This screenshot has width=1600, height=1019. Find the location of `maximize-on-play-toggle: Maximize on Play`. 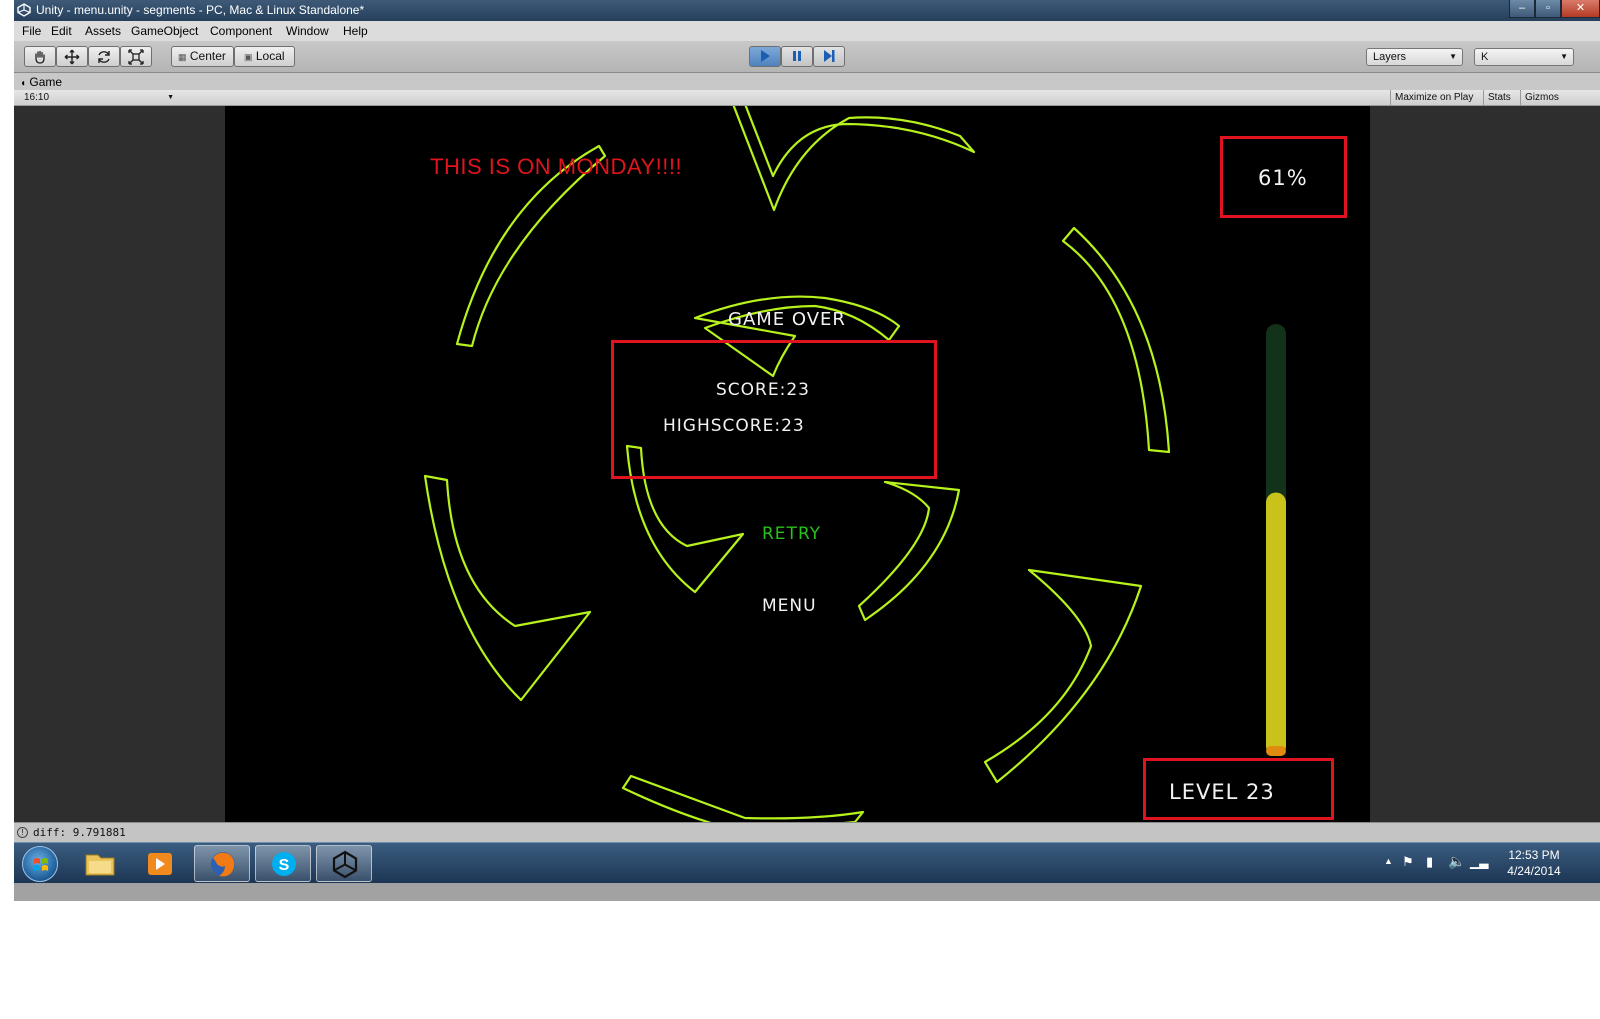

maximize-on-play-toggle: Maximize on Play is located at coordinates (1433, 98).